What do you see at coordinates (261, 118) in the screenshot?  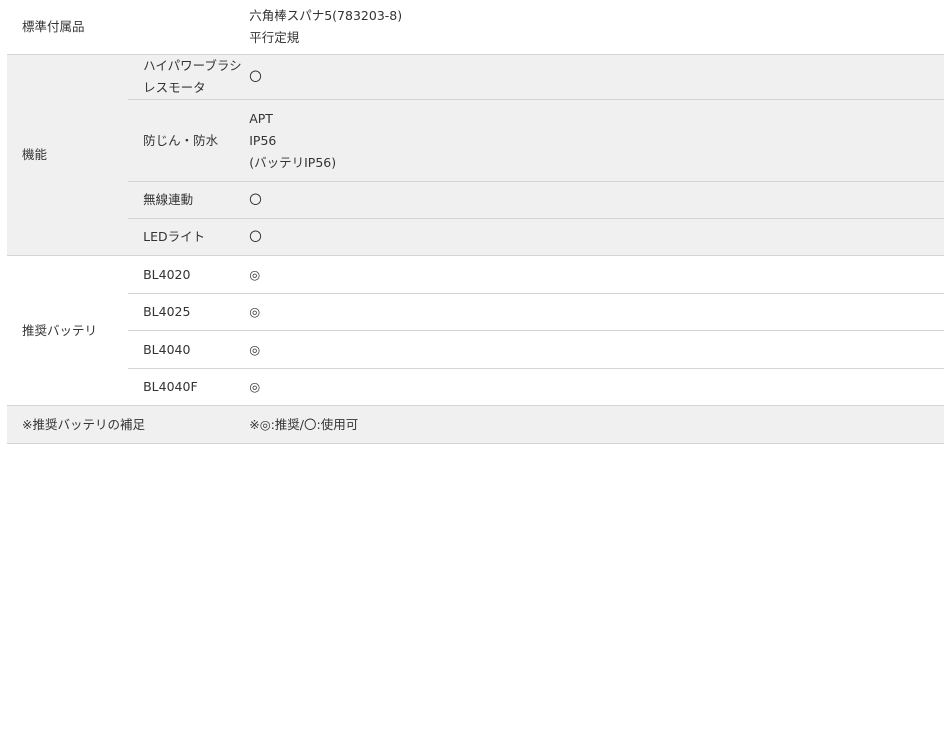 I see `value-line: APT` at bounding box center [261, 118].